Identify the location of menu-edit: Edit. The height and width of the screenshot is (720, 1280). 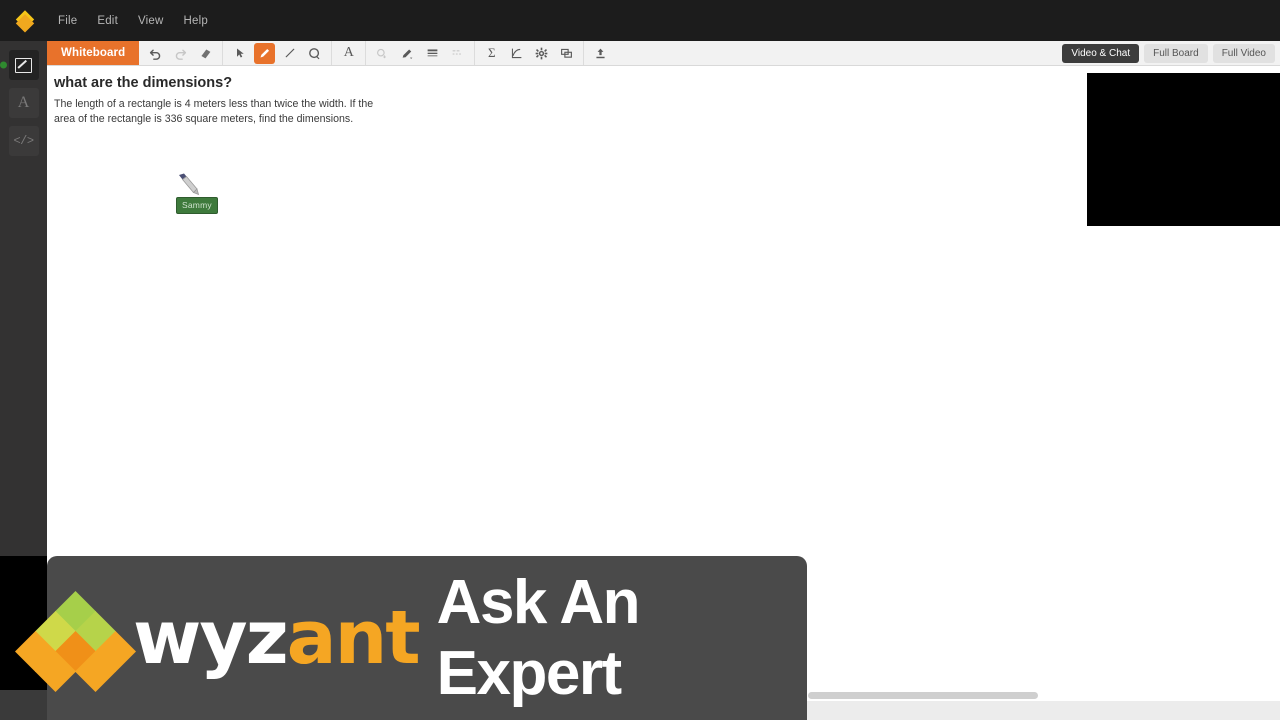
(107, 21).